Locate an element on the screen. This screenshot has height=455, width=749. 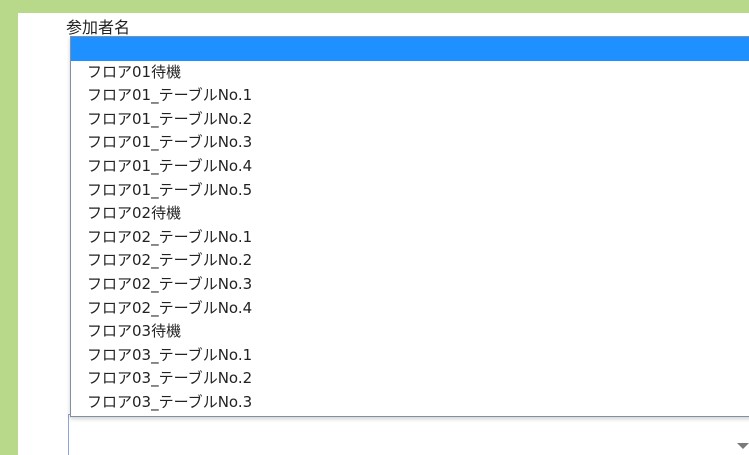
dropdown-option: フロア02待機 is located at coordinates (410, 214).